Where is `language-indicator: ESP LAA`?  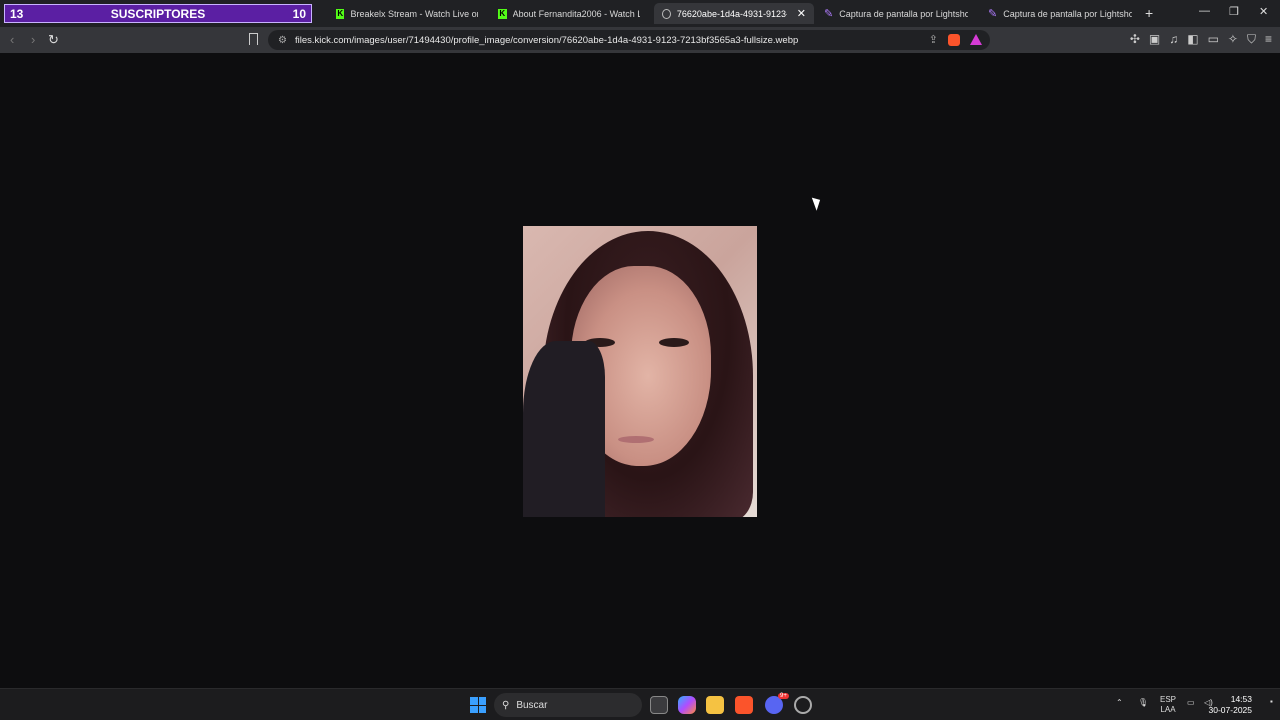 language-indicator: ESP LAA is located at coordinates (1168, 705).